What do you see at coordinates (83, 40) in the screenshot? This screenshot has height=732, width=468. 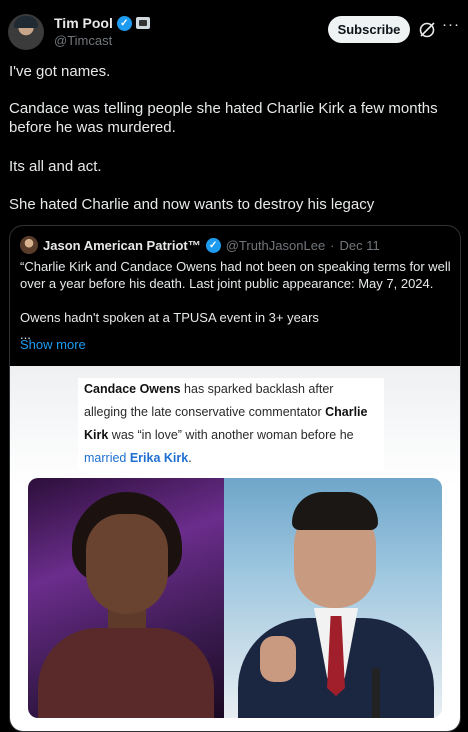 I see `author-handle: @Timcast` at bounding box center [83, 40].